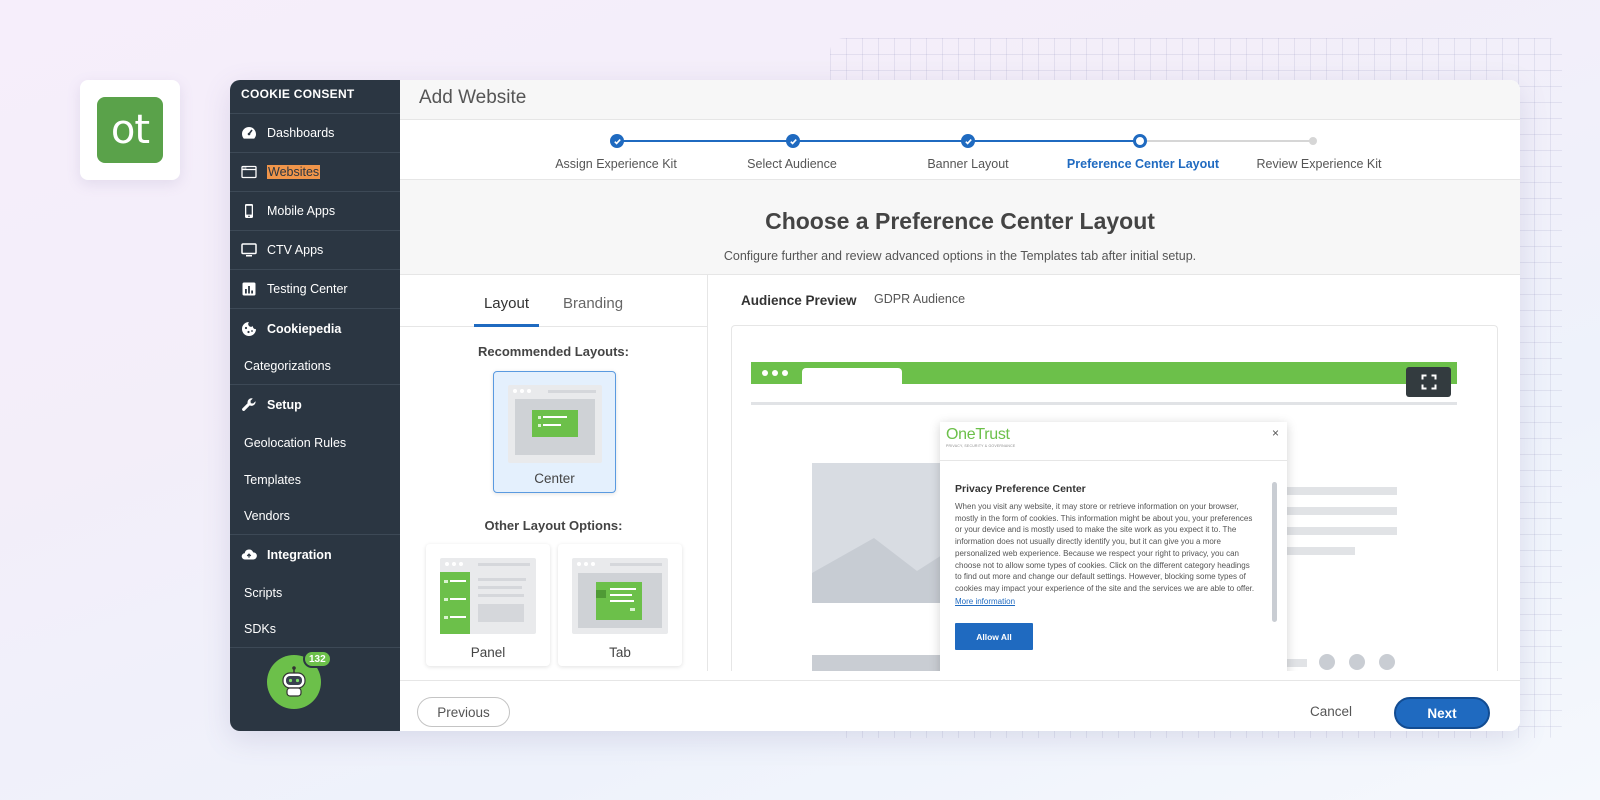 The width and height of the screenshot is (1600, 800). I want to click on mock-footer-line, so click(1297, 663).